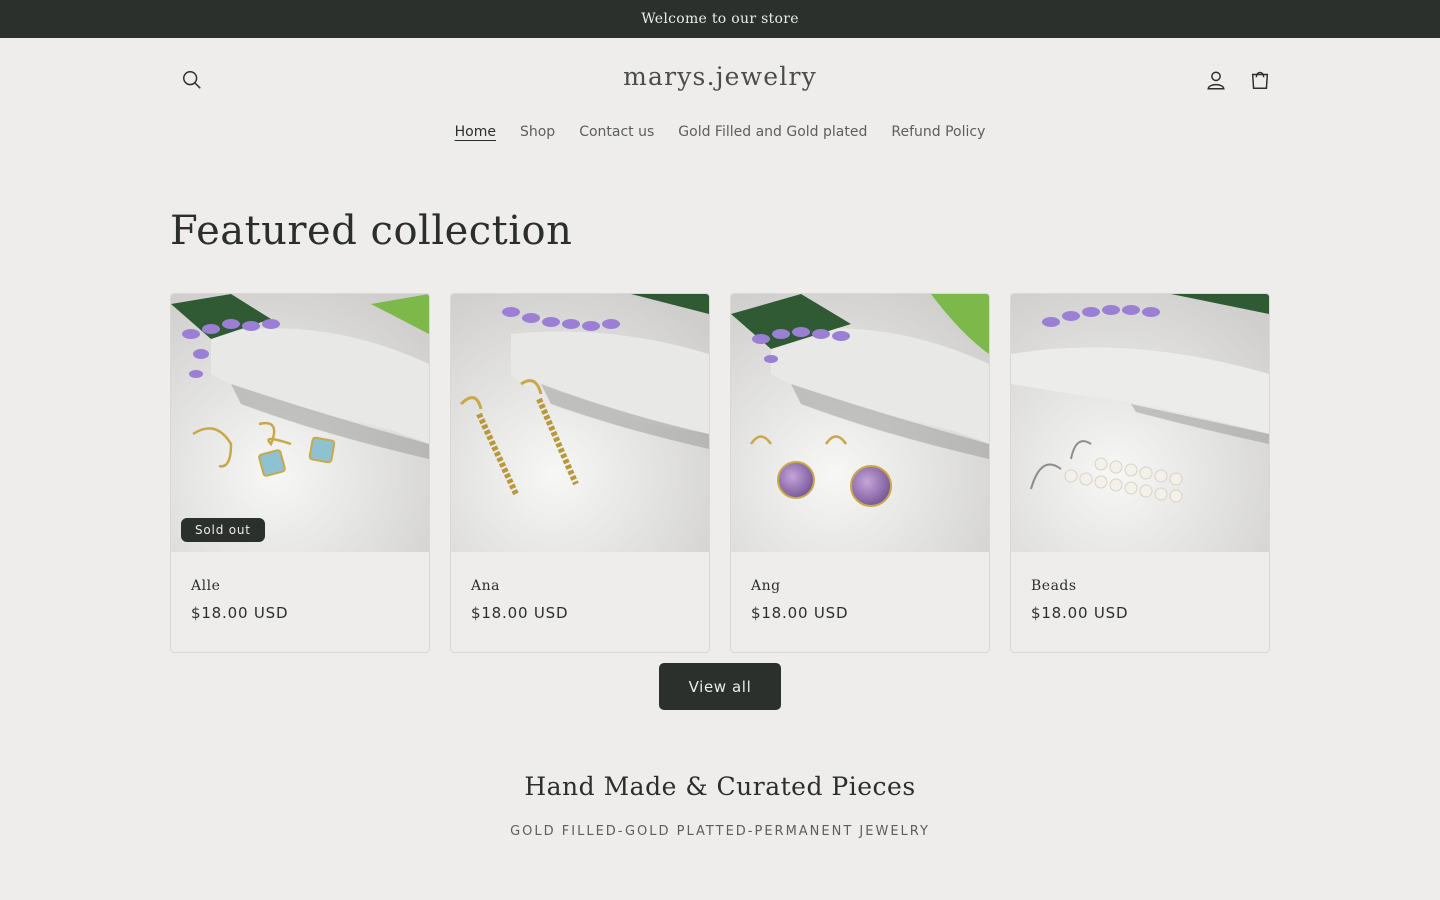  I want to click on announcement-text: Welcome to our store, so click(720, 19).